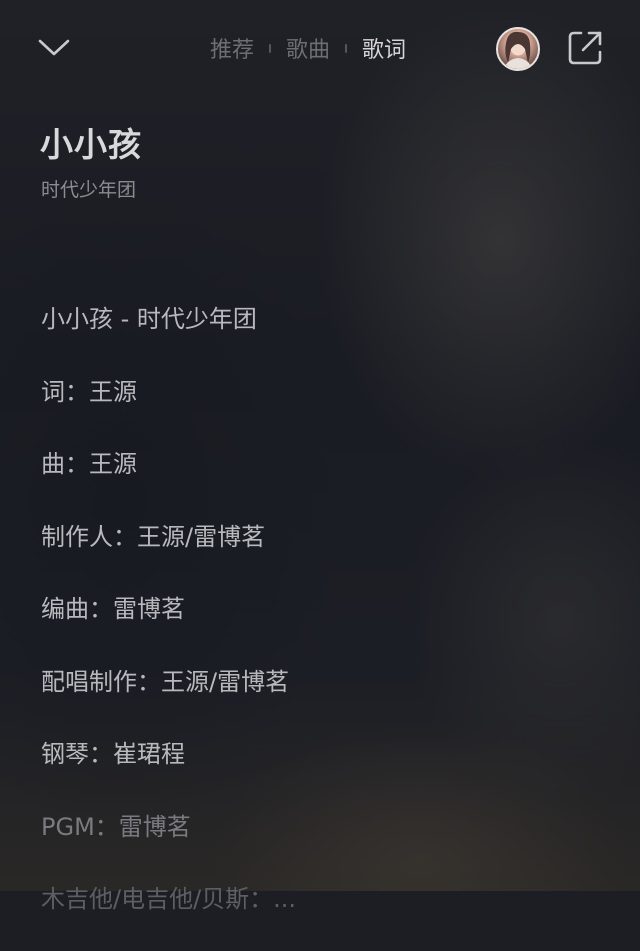 Image resolution: width=640 pixels, height=951 pixels. What do you see at coordinates (384, 48) in the screenshot?
I see `tab-lyrics: 歌词` at bounding box center [384, 48].